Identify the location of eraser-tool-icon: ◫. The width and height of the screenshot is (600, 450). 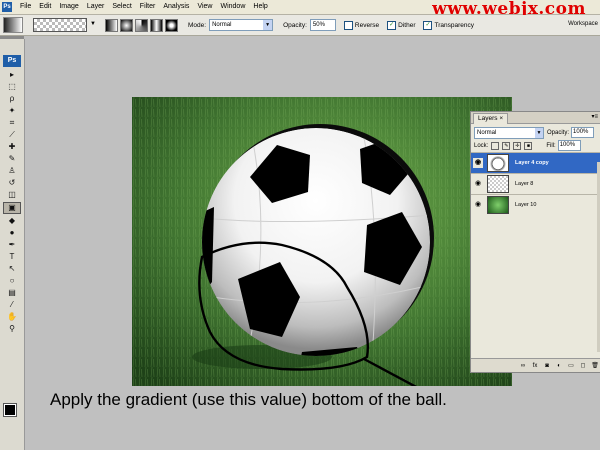
(12, 195).